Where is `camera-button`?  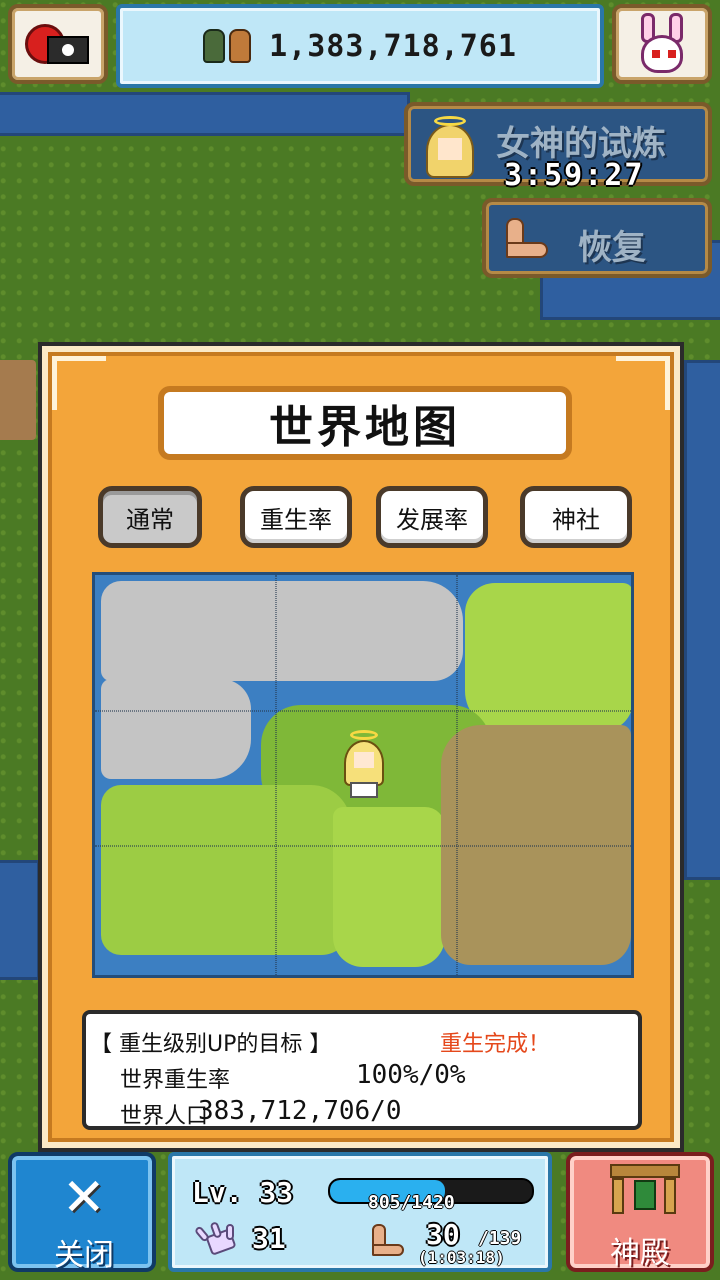 camera-button is located at coordinates (58, 44).